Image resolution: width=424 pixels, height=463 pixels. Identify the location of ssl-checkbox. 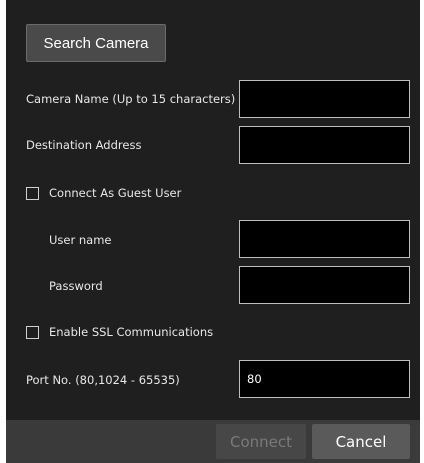
(32, 332).